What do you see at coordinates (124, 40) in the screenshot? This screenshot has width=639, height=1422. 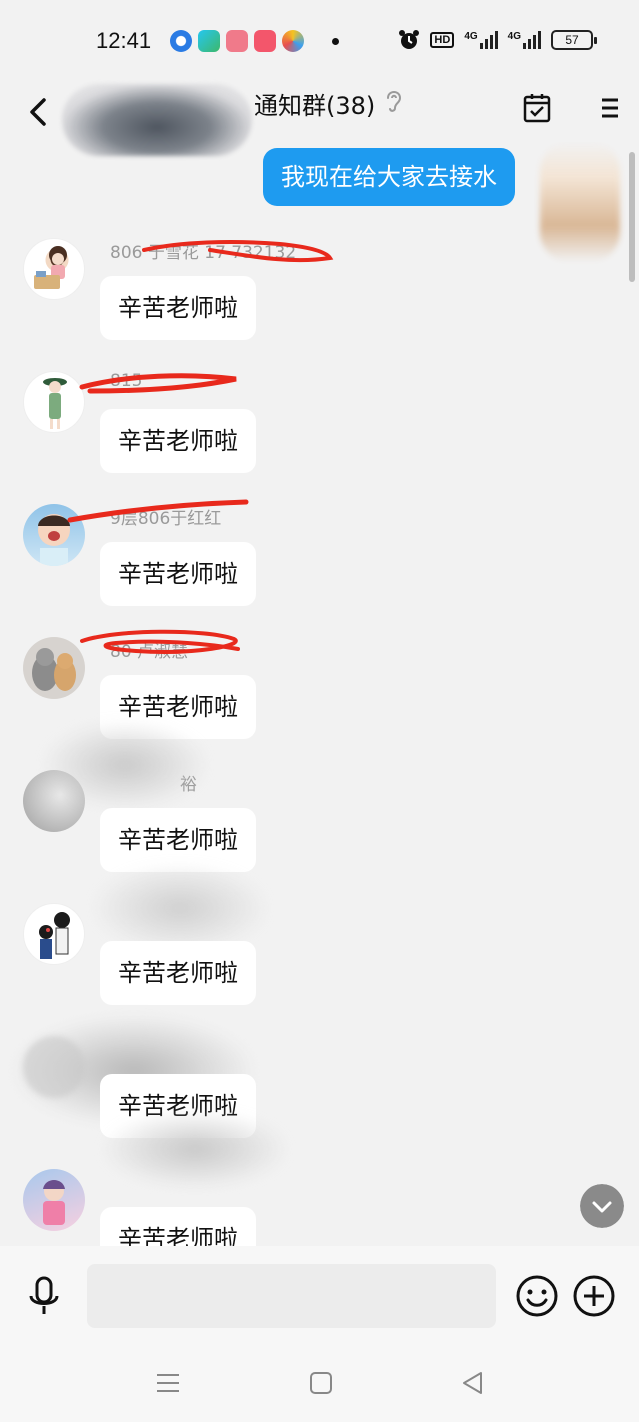 I see `status-time: 12:41` at bounding box center [124, 40].